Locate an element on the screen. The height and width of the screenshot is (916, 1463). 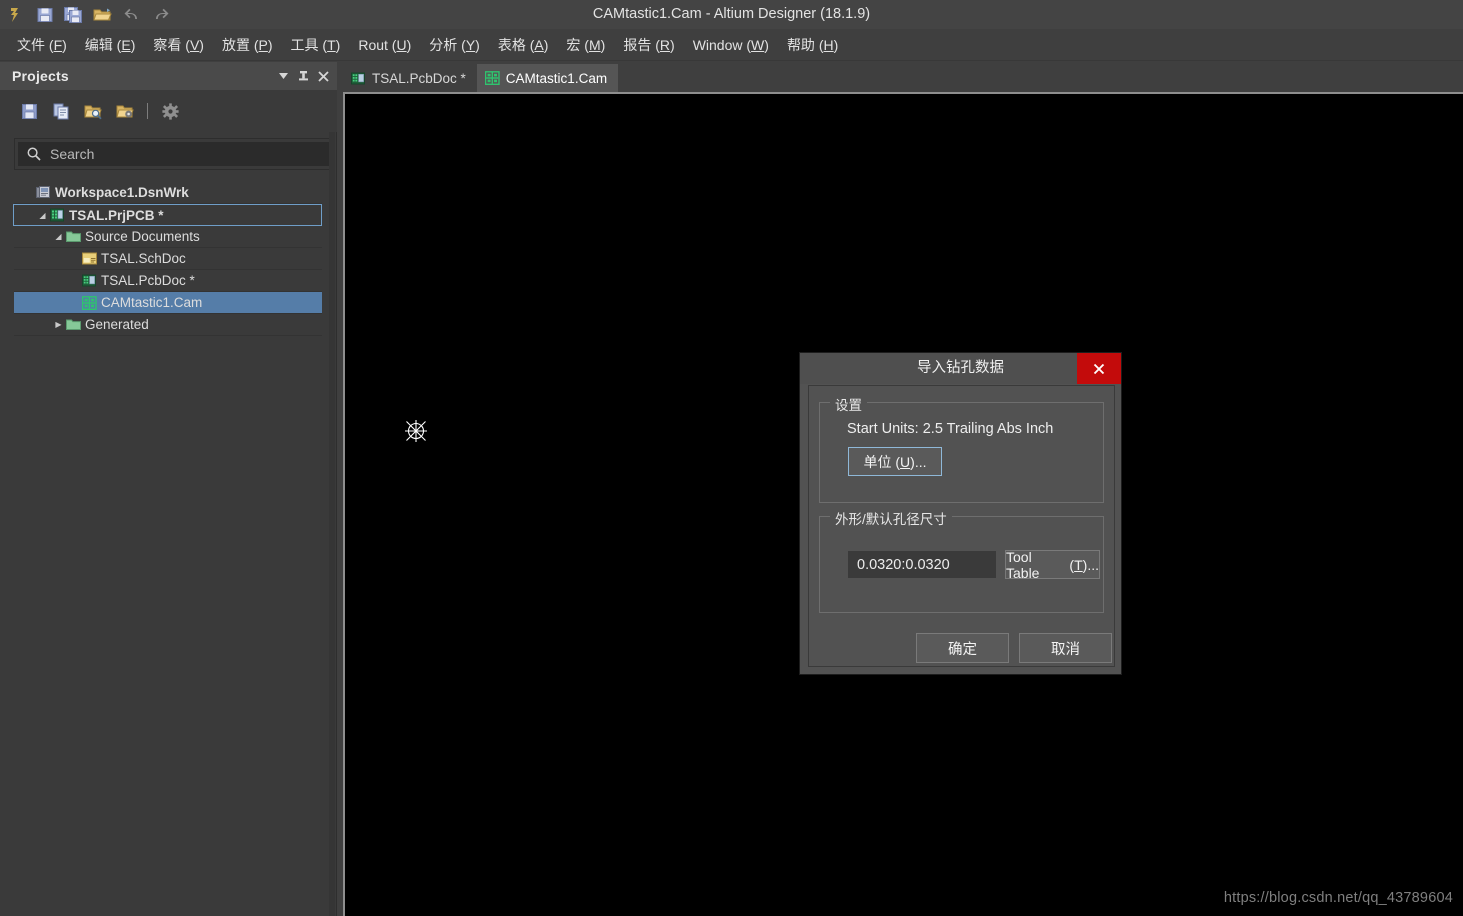
menu-analyze-label: 分析 is located at coordinates (443, 44).